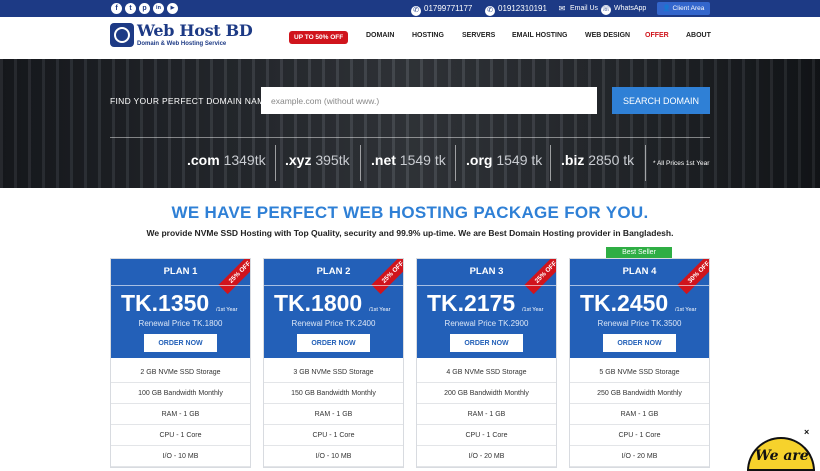  What do you see at coordinates (182, 44) in the screenshot?
I see `logo-subtitle: Domain & Web Hosting Service` at bounding box center [182, 44].